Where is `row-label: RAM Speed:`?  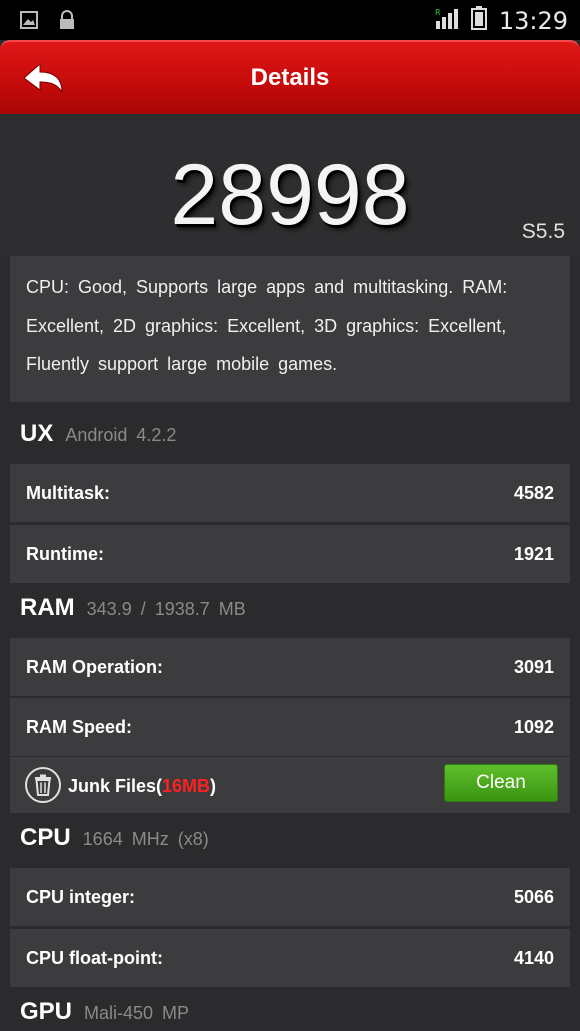 row-label: RAM Speed: is located at coordinates (79, 727).